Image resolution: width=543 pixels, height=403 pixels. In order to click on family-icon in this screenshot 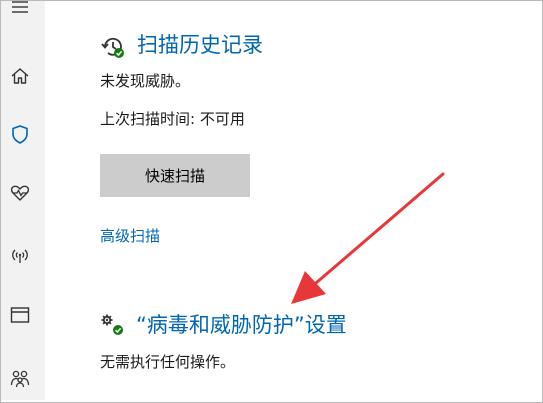, I will do `click(20, 378)`.